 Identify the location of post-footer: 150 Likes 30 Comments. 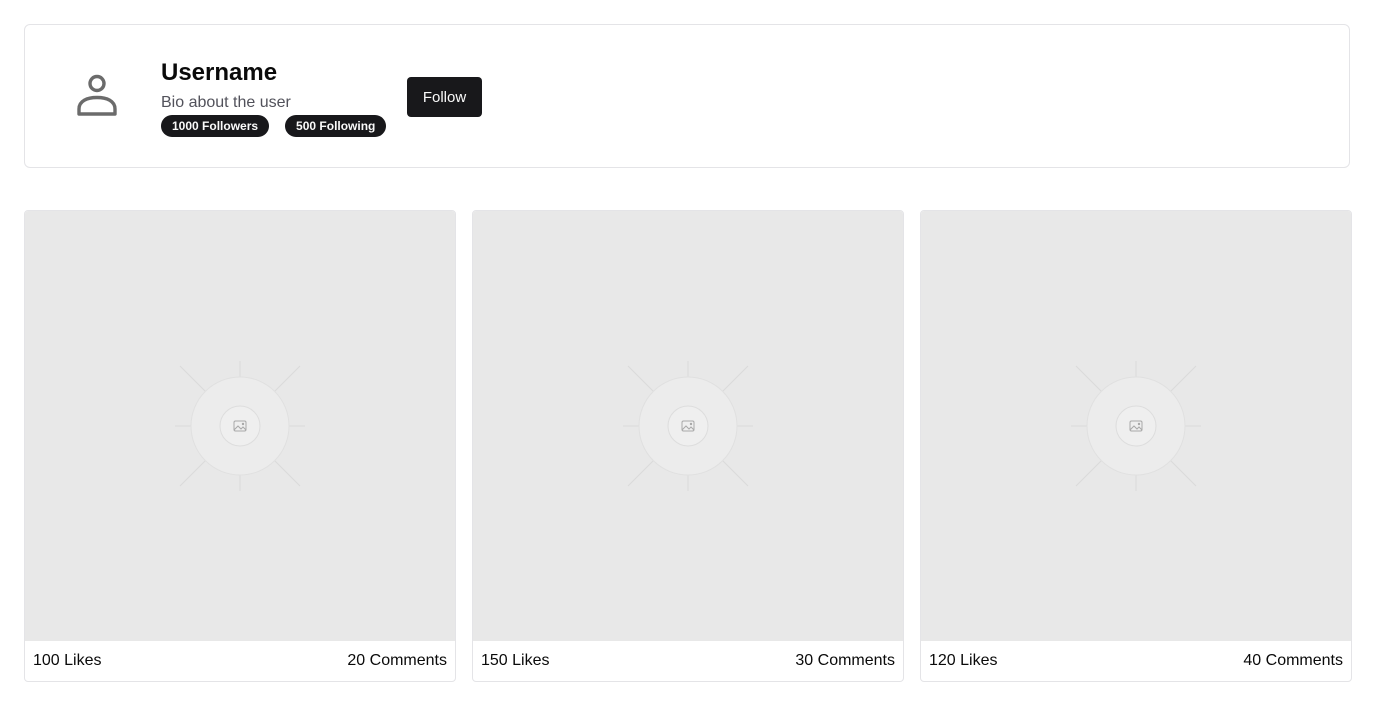
(688, 661).